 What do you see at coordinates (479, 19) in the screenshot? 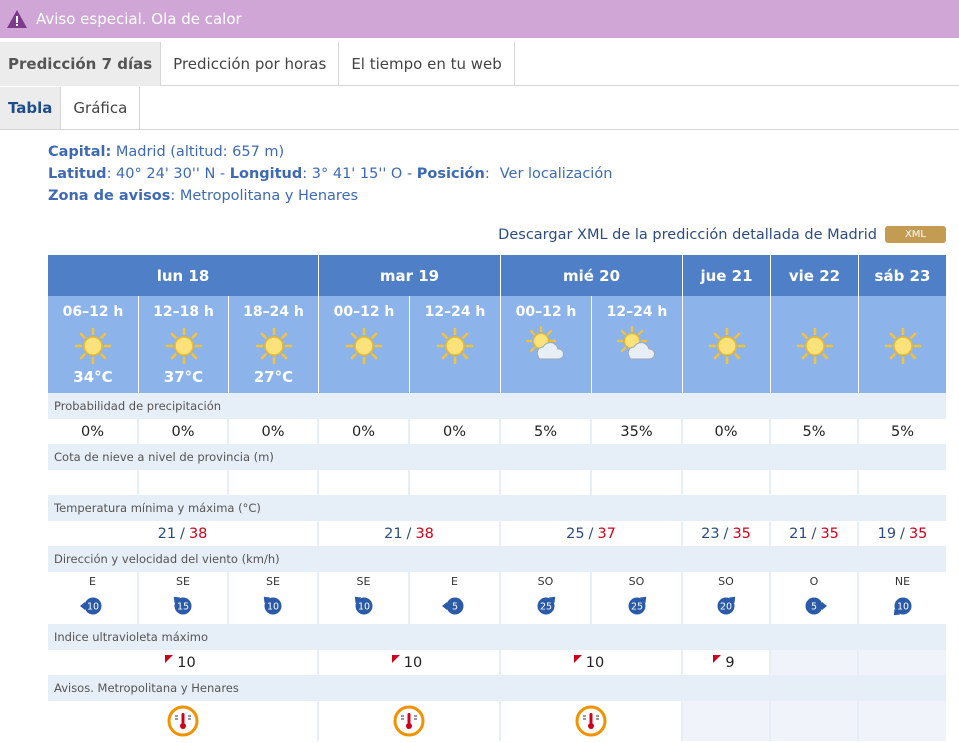
I see `alert-bar: Aviso especial. Ola de calor` at bounding box center [479, 19].